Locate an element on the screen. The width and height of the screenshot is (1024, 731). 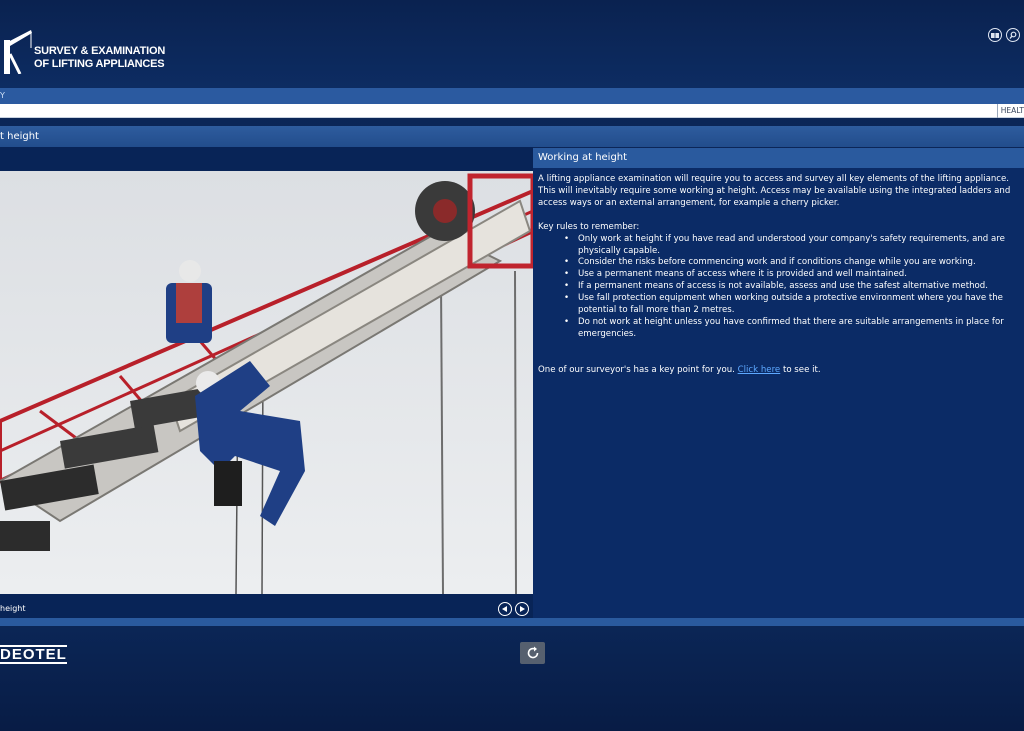
page-title-bar: t height is located at coordinates (512, 136).